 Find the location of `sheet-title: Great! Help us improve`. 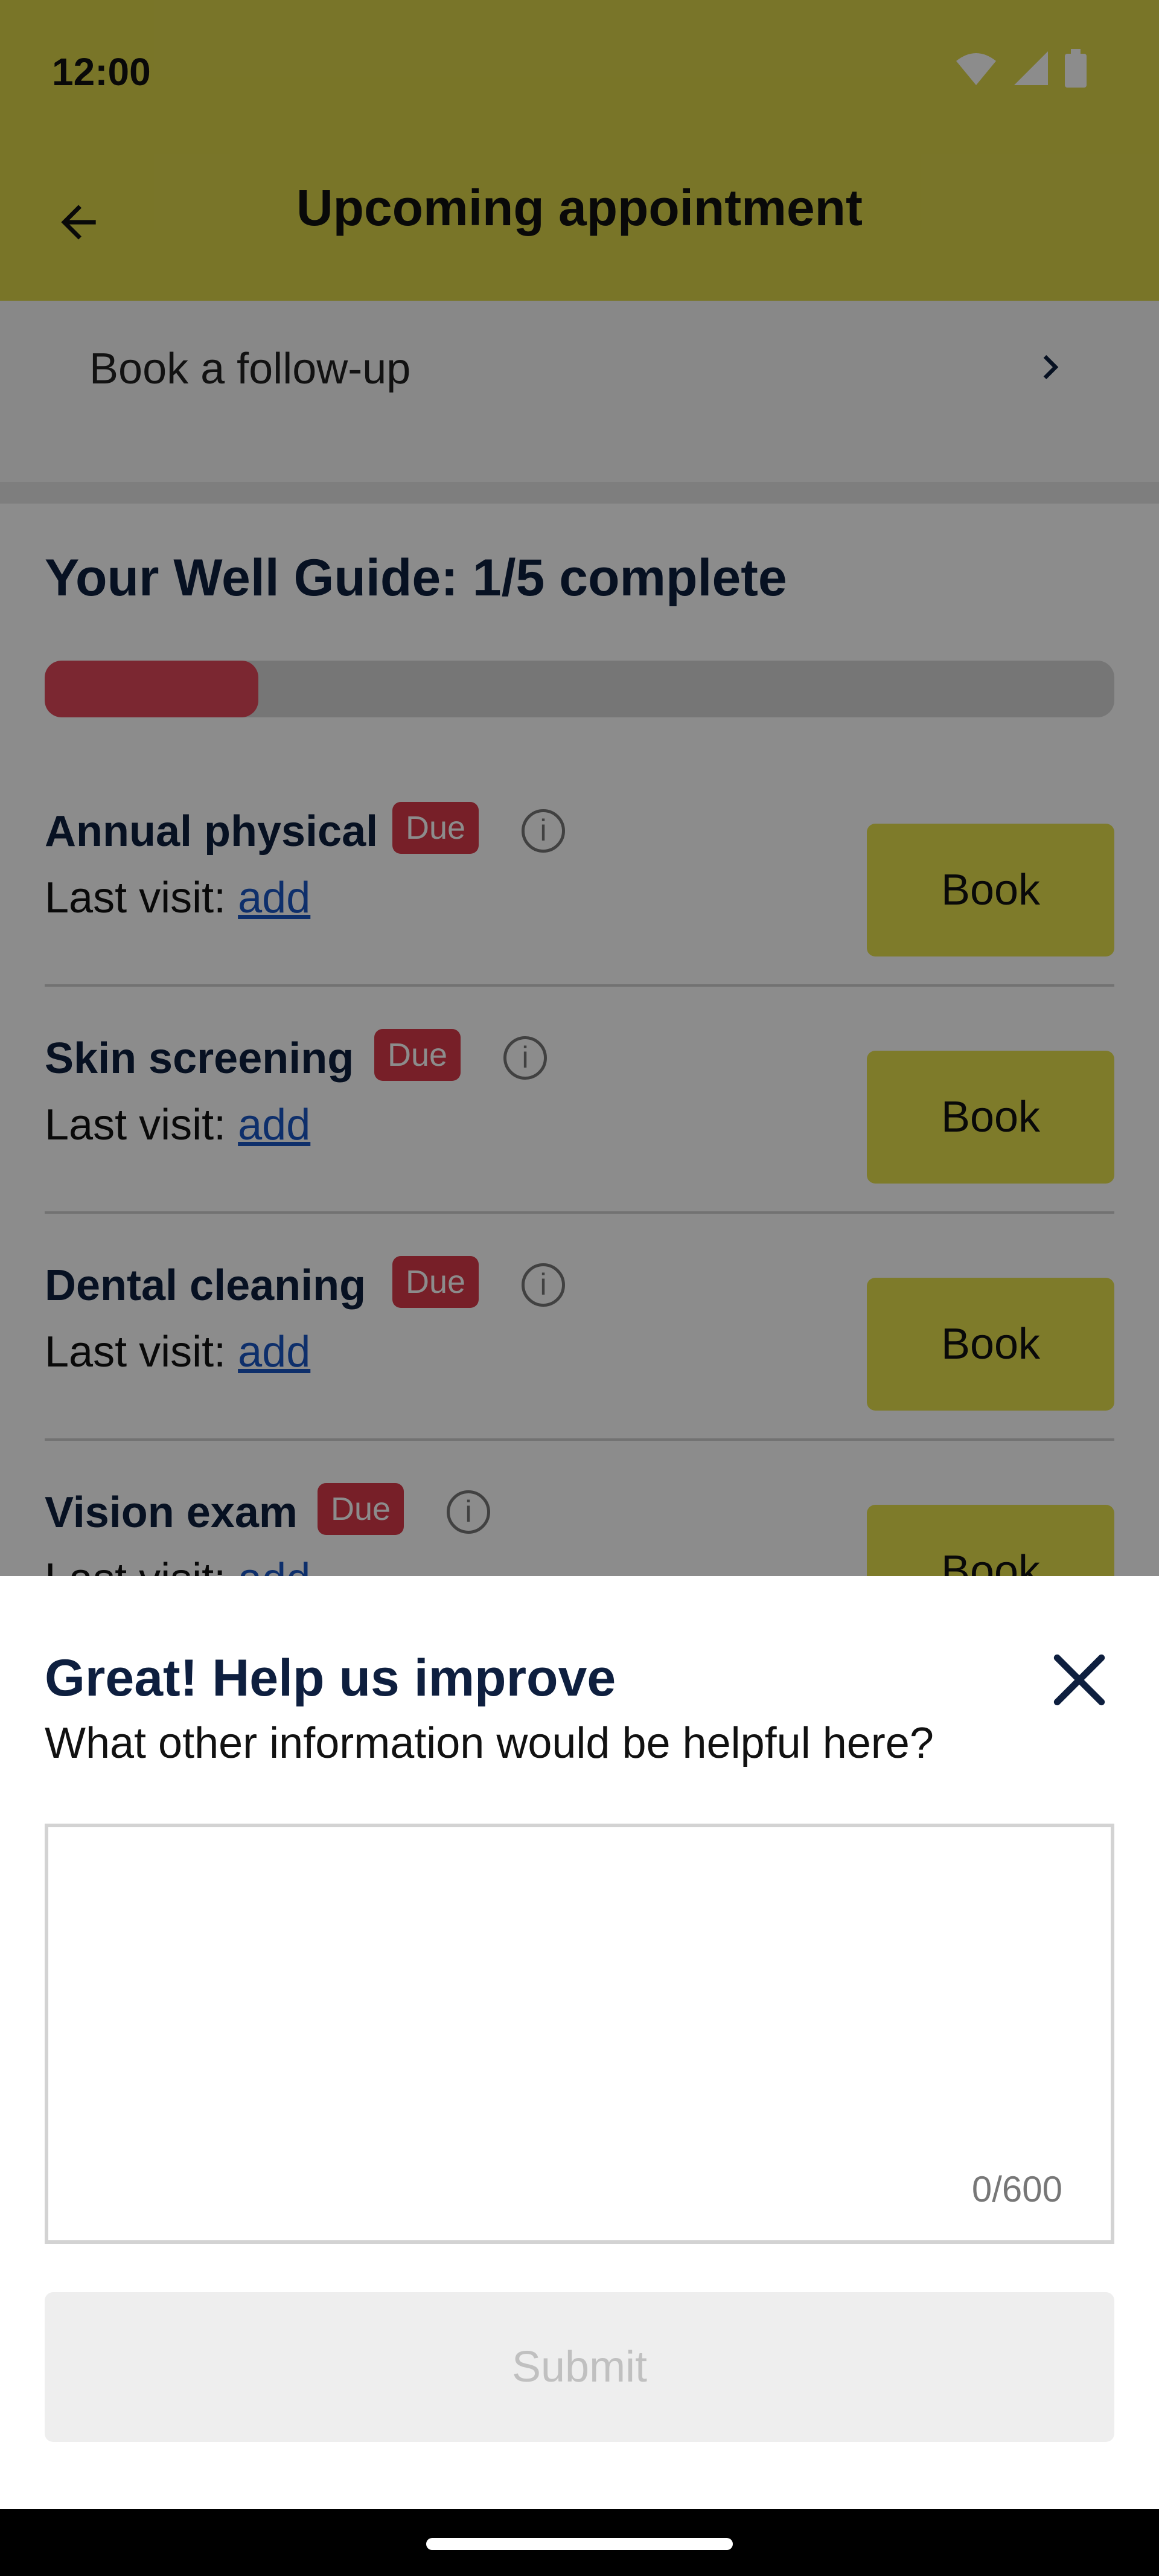

sheet-title: Great! Help us improve is located at coordinates (330, 1678).